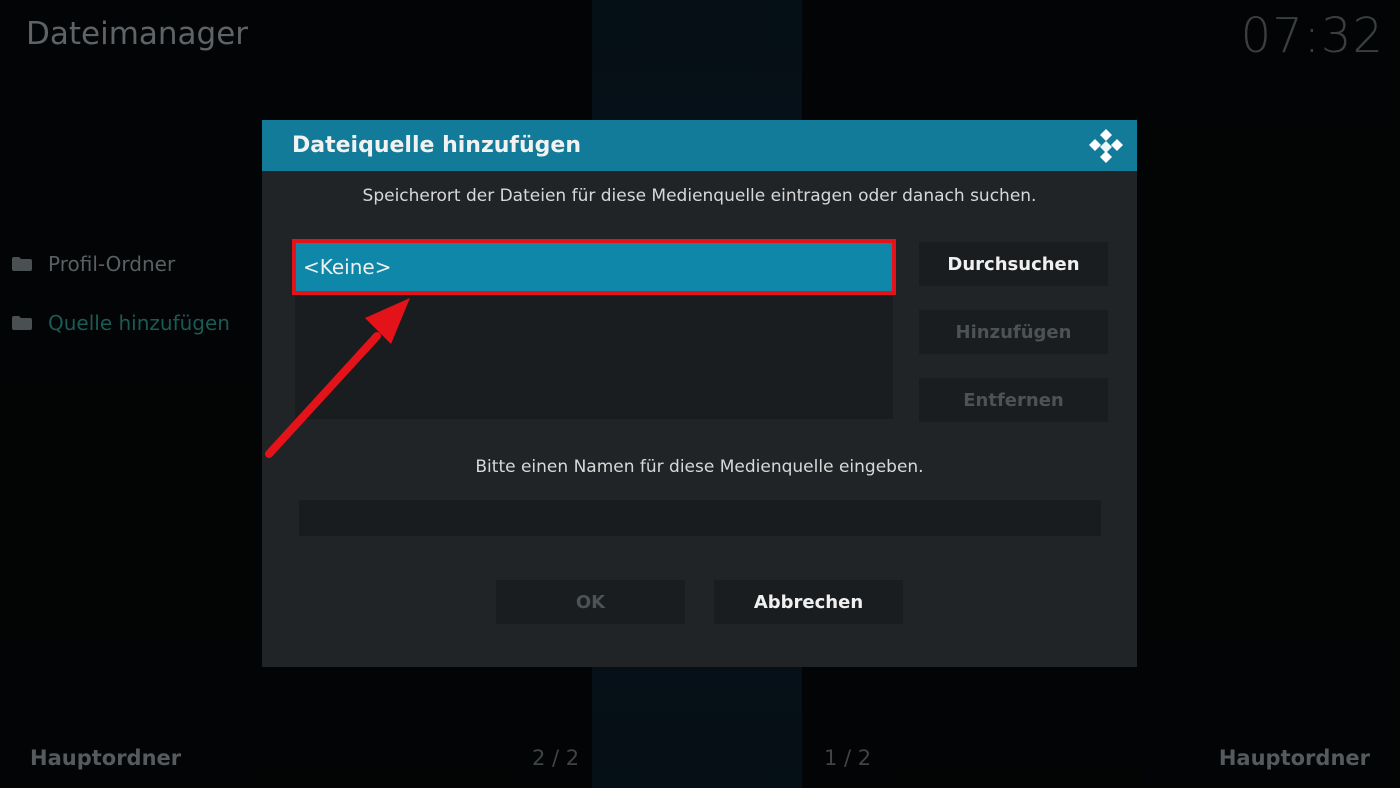 Image resolution: width=1400 pixels, height=788 pixels. I want to click on app-title: Dateimanager, so click(137, 34).